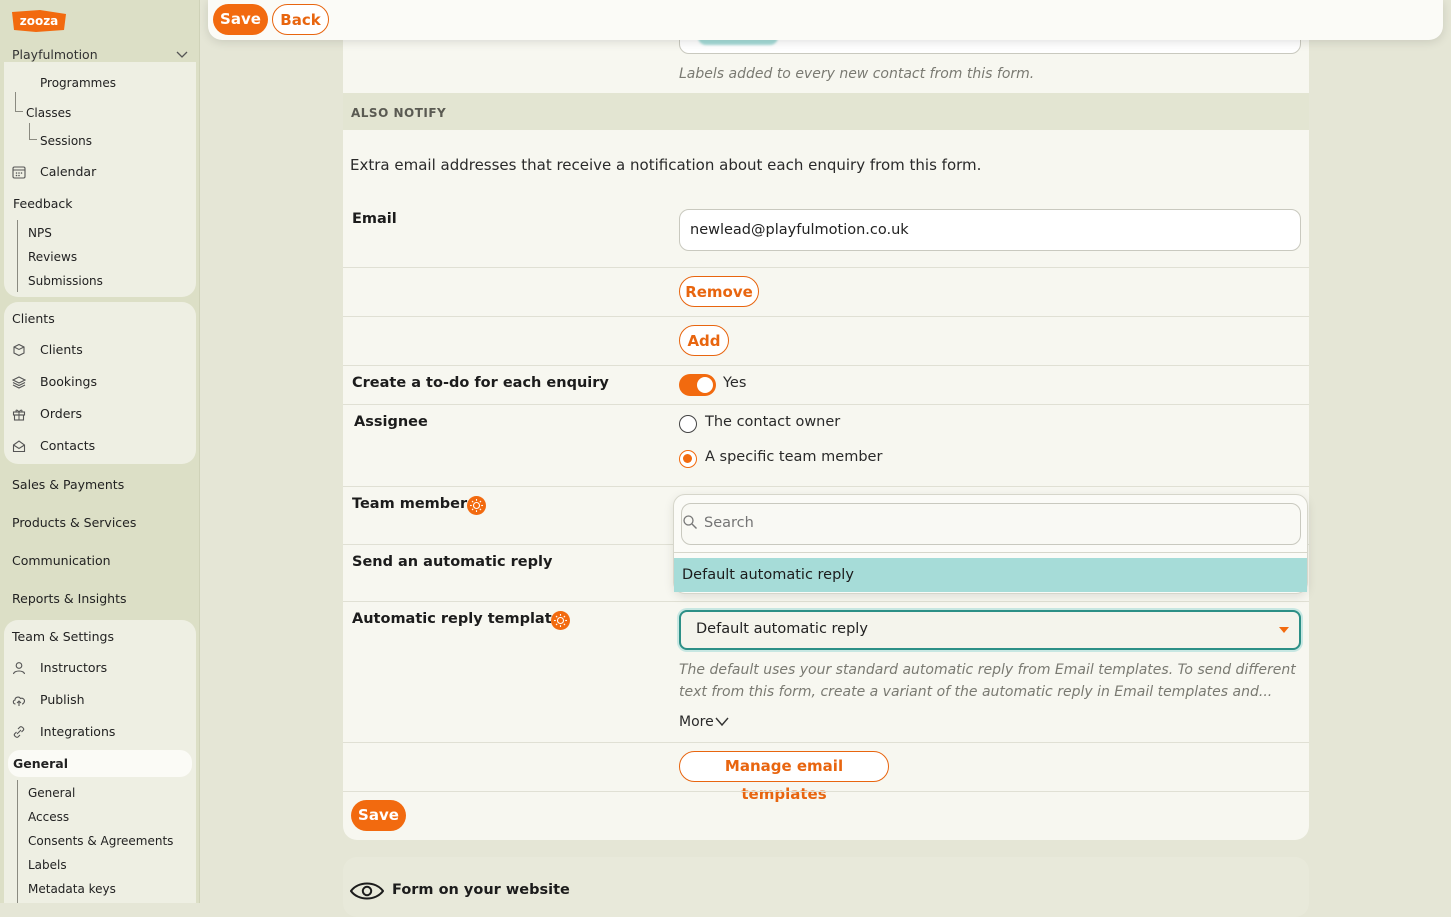 The image size is (1451, 917). I want to click on sidebar-item-orders: Orders, so click(61, 413).